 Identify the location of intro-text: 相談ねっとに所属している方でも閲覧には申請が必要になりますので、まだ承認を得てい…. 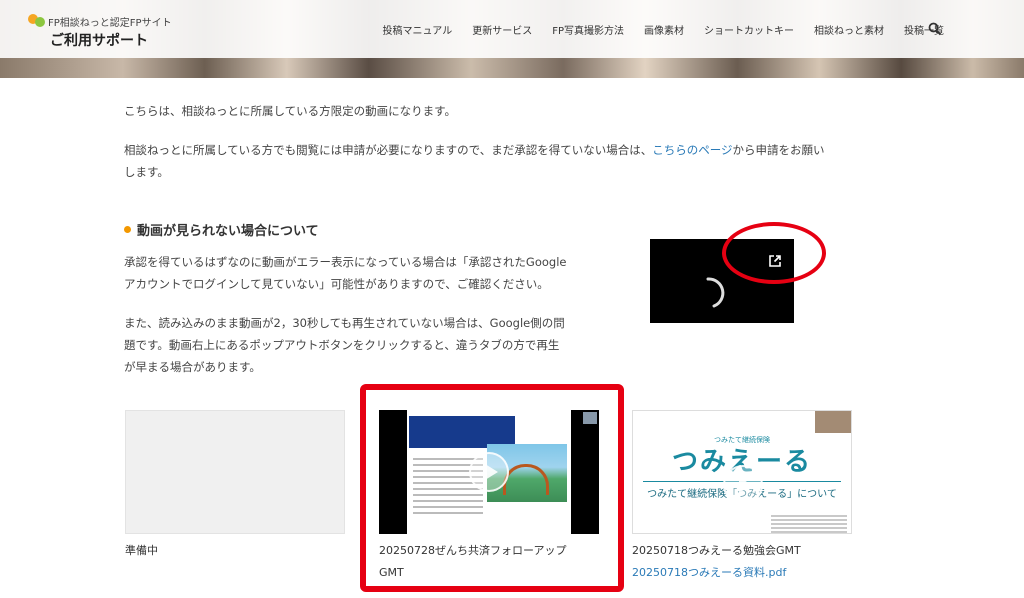
(388, 150).